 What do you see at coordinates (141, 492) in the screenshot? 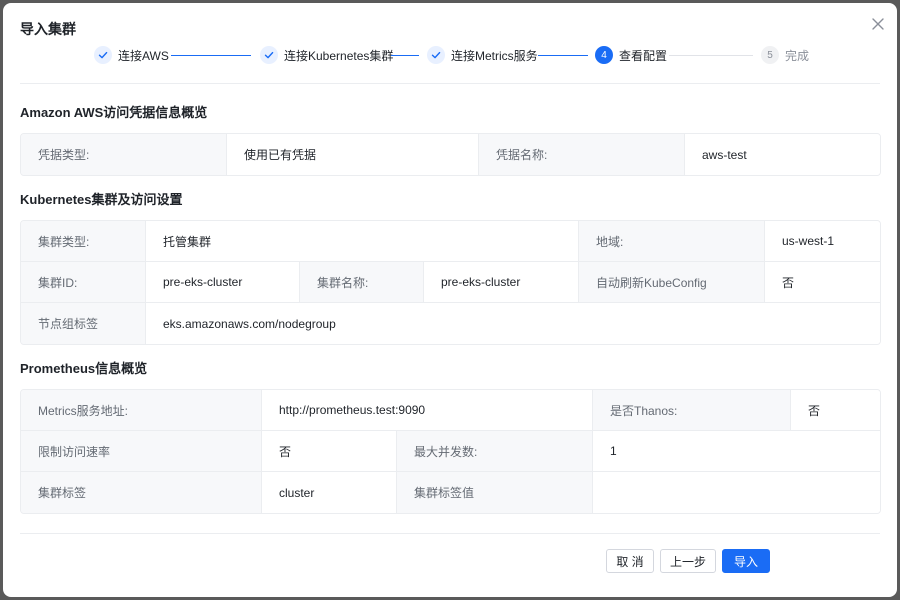
I see `cluster-tag-label: 集群标签` at bounding box center [141, 492].